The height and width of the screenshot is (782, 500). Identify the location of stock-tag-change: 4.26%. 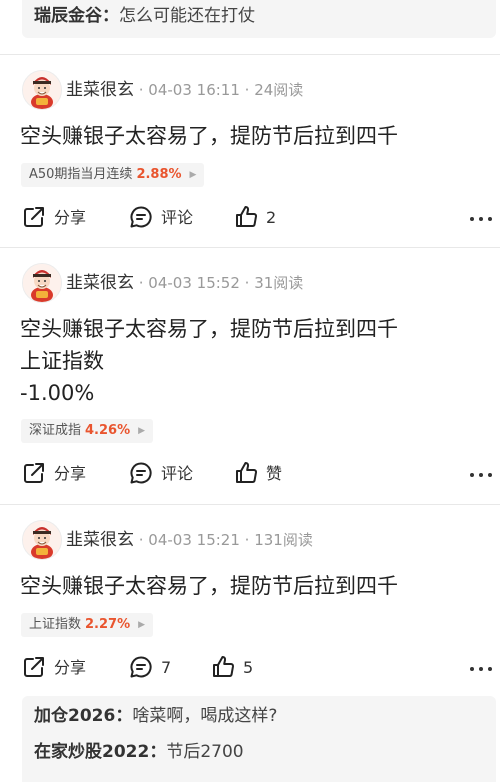
(108, 430).